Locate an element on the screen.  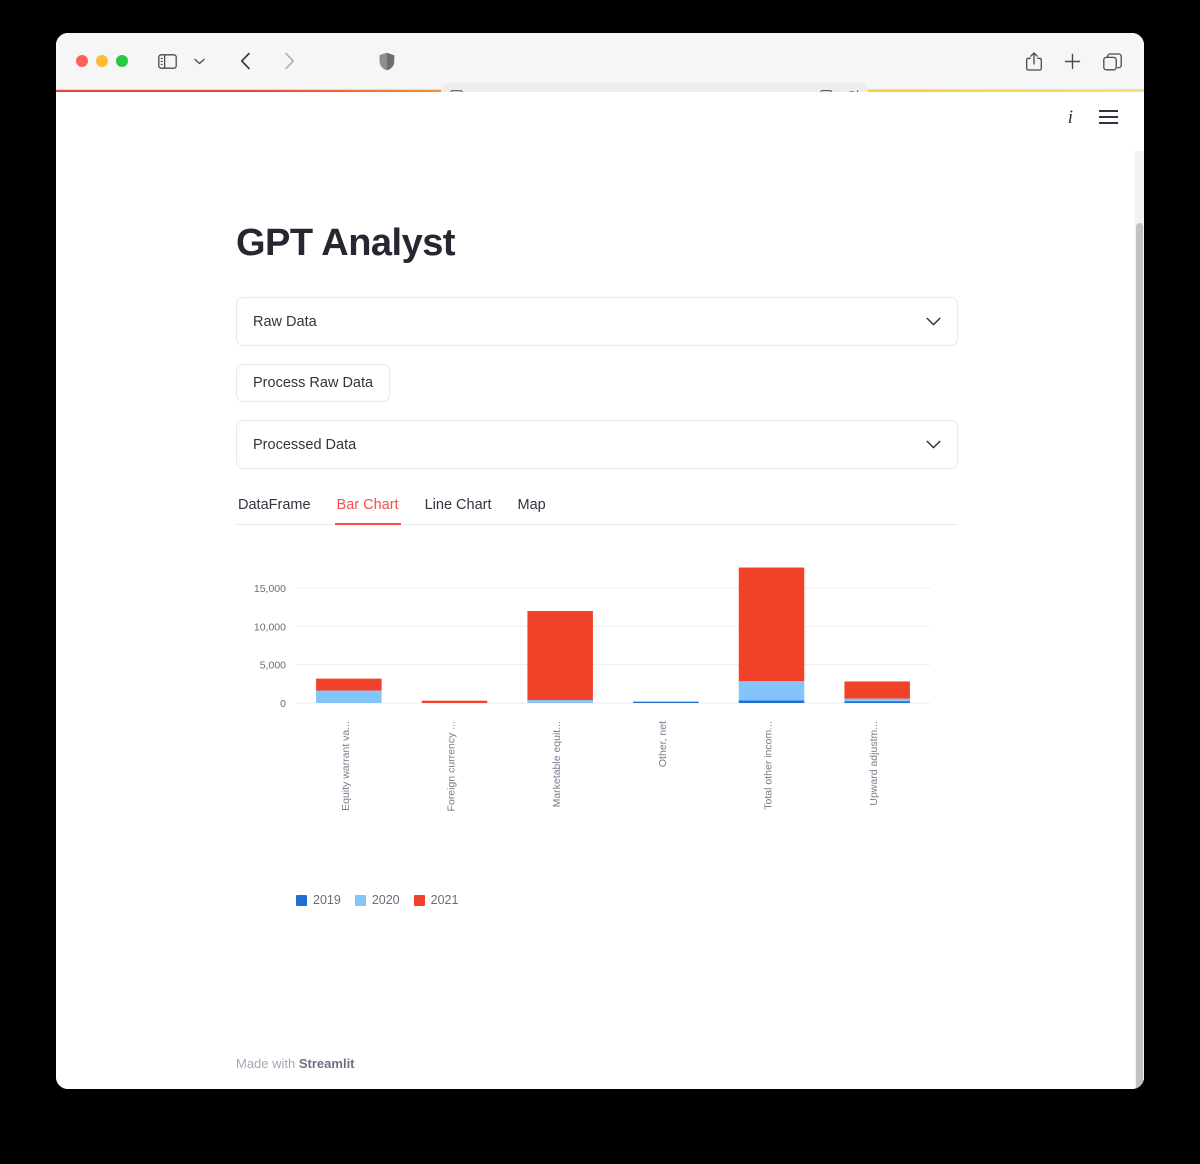
processed-data-selectbox: Processed Data is located at coordinates (597, 444).